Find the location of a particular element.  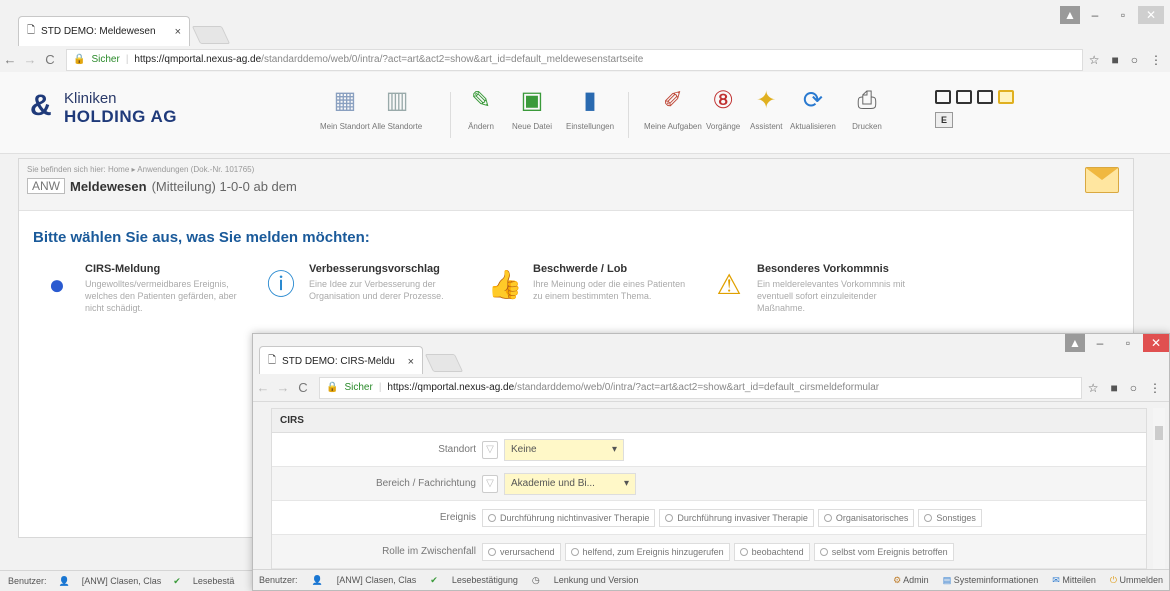

toolbar-alle-standorte: ▥ Alle Standorte is located at coordinates (397, 108).